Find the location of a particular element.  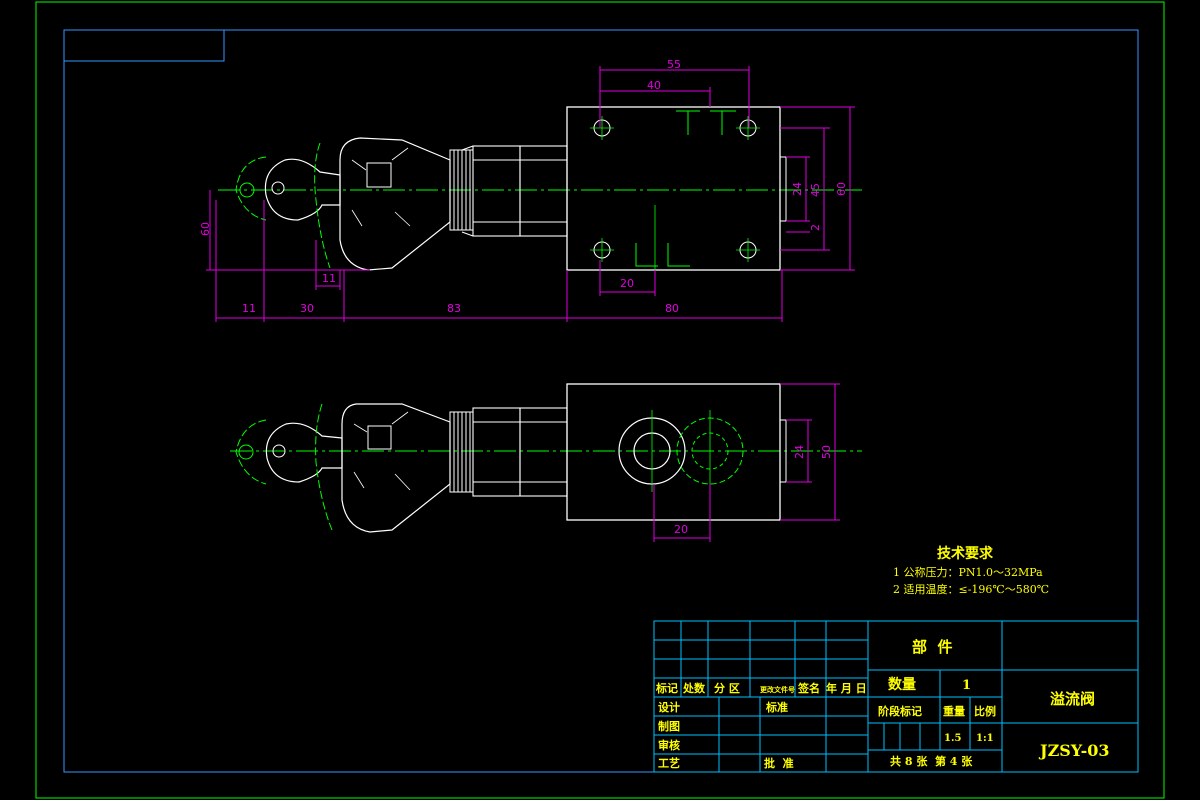

row-design: 设计 is located at coordinates (669, 707).